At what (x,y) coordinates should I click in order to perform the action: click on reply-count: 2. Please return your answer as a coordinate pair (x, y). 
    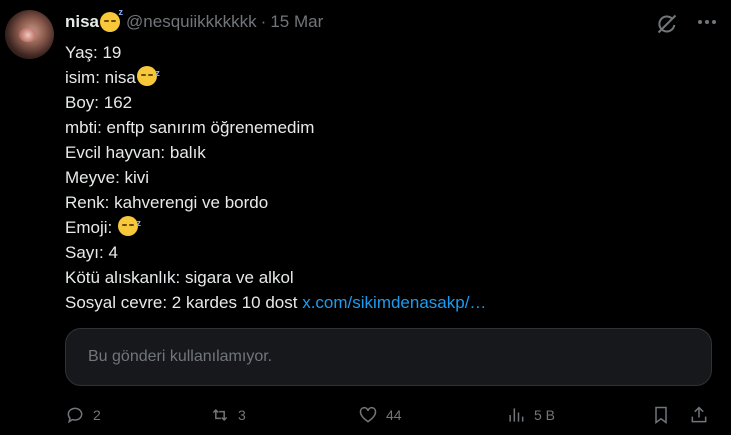
    Looking at the image, I should click on (97, 415).